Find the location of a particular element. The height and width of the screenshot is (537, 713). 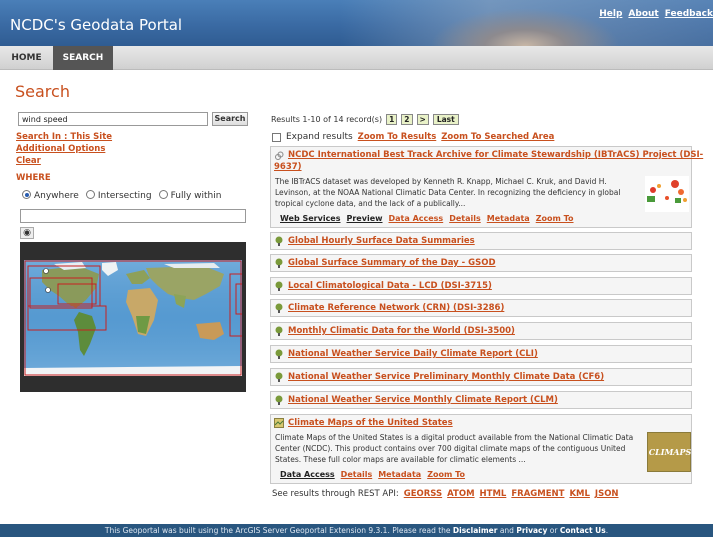

radio-intersecting: Intersecting is located at coordinates (118, 195).